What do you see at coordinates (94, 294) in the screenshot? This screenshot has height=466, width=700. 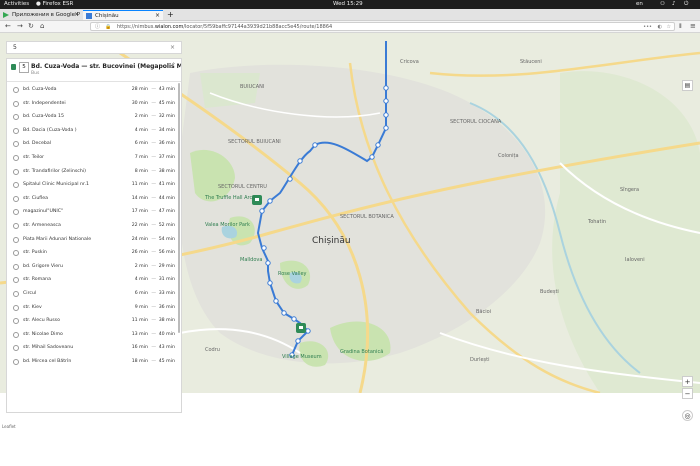 I see `stop-row: Circul 6 min —33 min` at bounding box center [94, 294].